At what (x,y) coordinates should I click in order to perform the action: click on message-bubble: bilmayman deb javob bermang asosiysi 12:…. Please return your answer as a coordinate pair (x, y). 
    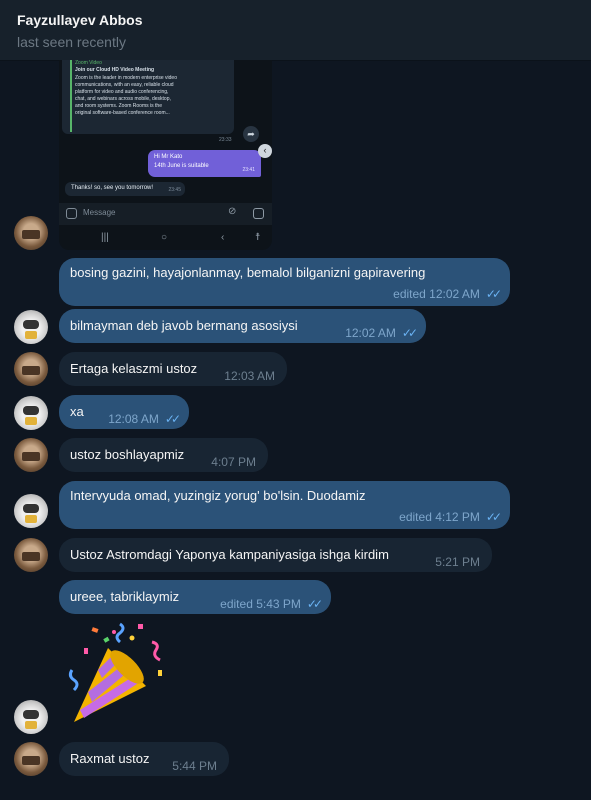
    Looking at the image, I should click on (242, 326).